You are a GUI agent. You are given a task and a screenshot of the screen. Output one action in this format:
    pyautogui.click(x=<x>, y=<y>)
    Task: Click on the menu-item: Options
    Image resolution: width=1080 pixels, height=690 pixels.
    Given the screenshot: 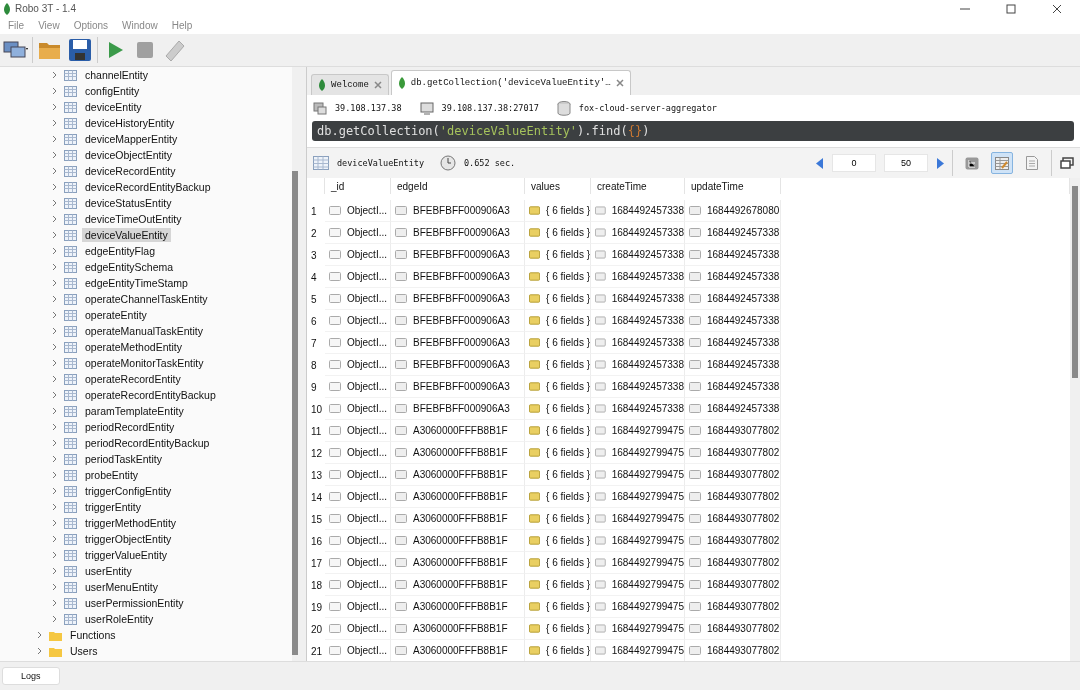 What is the action you would take?
    pyautogui.click(x=92, y=25)
    